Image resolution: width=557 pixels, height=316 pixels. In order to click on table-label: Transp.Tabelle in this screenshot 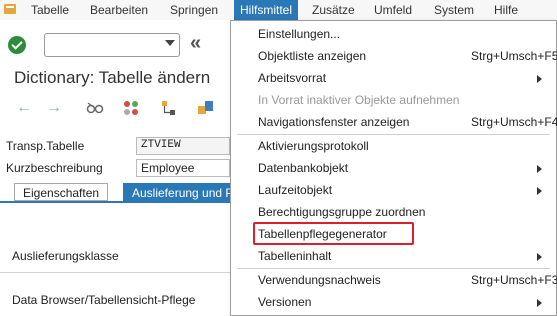, I will do `click(45, 146)`.